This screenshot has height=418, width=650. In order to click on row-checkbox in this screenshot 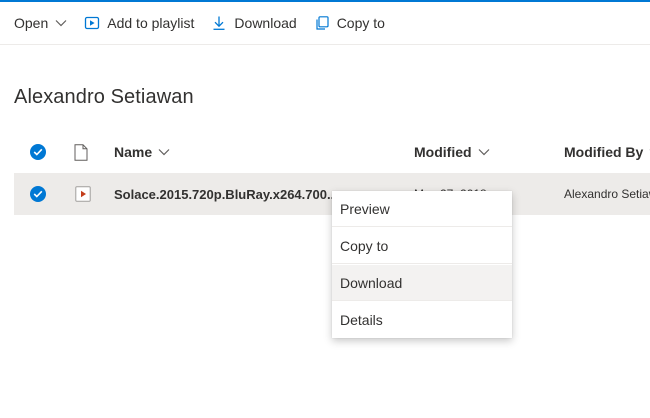, I will do `click(38, 194)`.